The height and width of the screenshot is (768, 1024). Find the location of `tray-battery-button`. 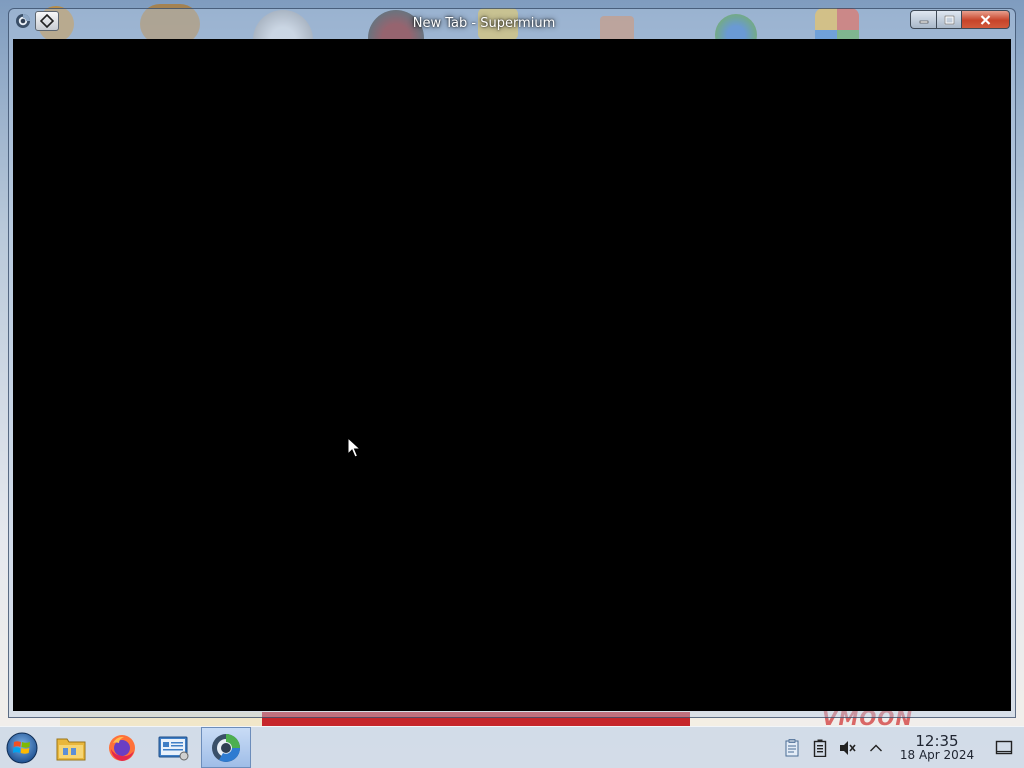

tray-battery-button is located at coordinates (820, 747).